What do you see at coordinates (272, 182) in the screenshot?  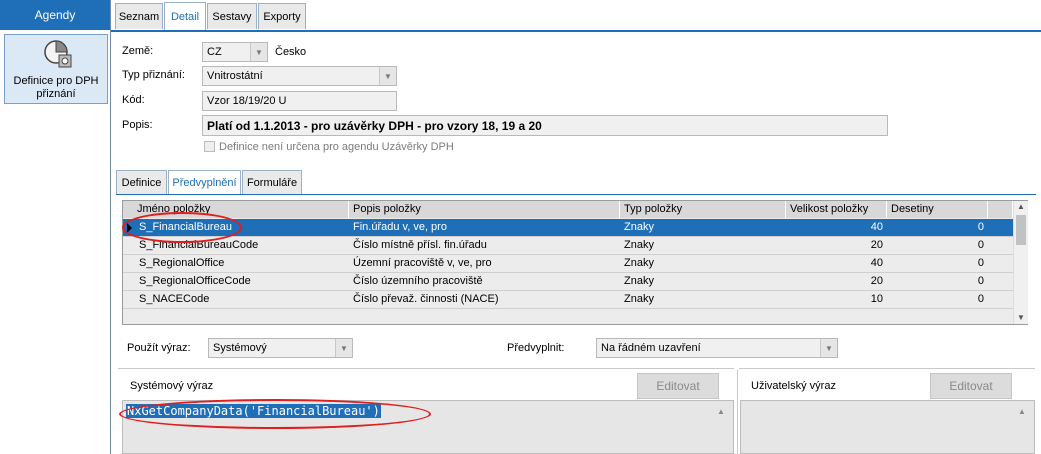 I see `tab-formulare: Formuláře` at bounding box center [272, 182].